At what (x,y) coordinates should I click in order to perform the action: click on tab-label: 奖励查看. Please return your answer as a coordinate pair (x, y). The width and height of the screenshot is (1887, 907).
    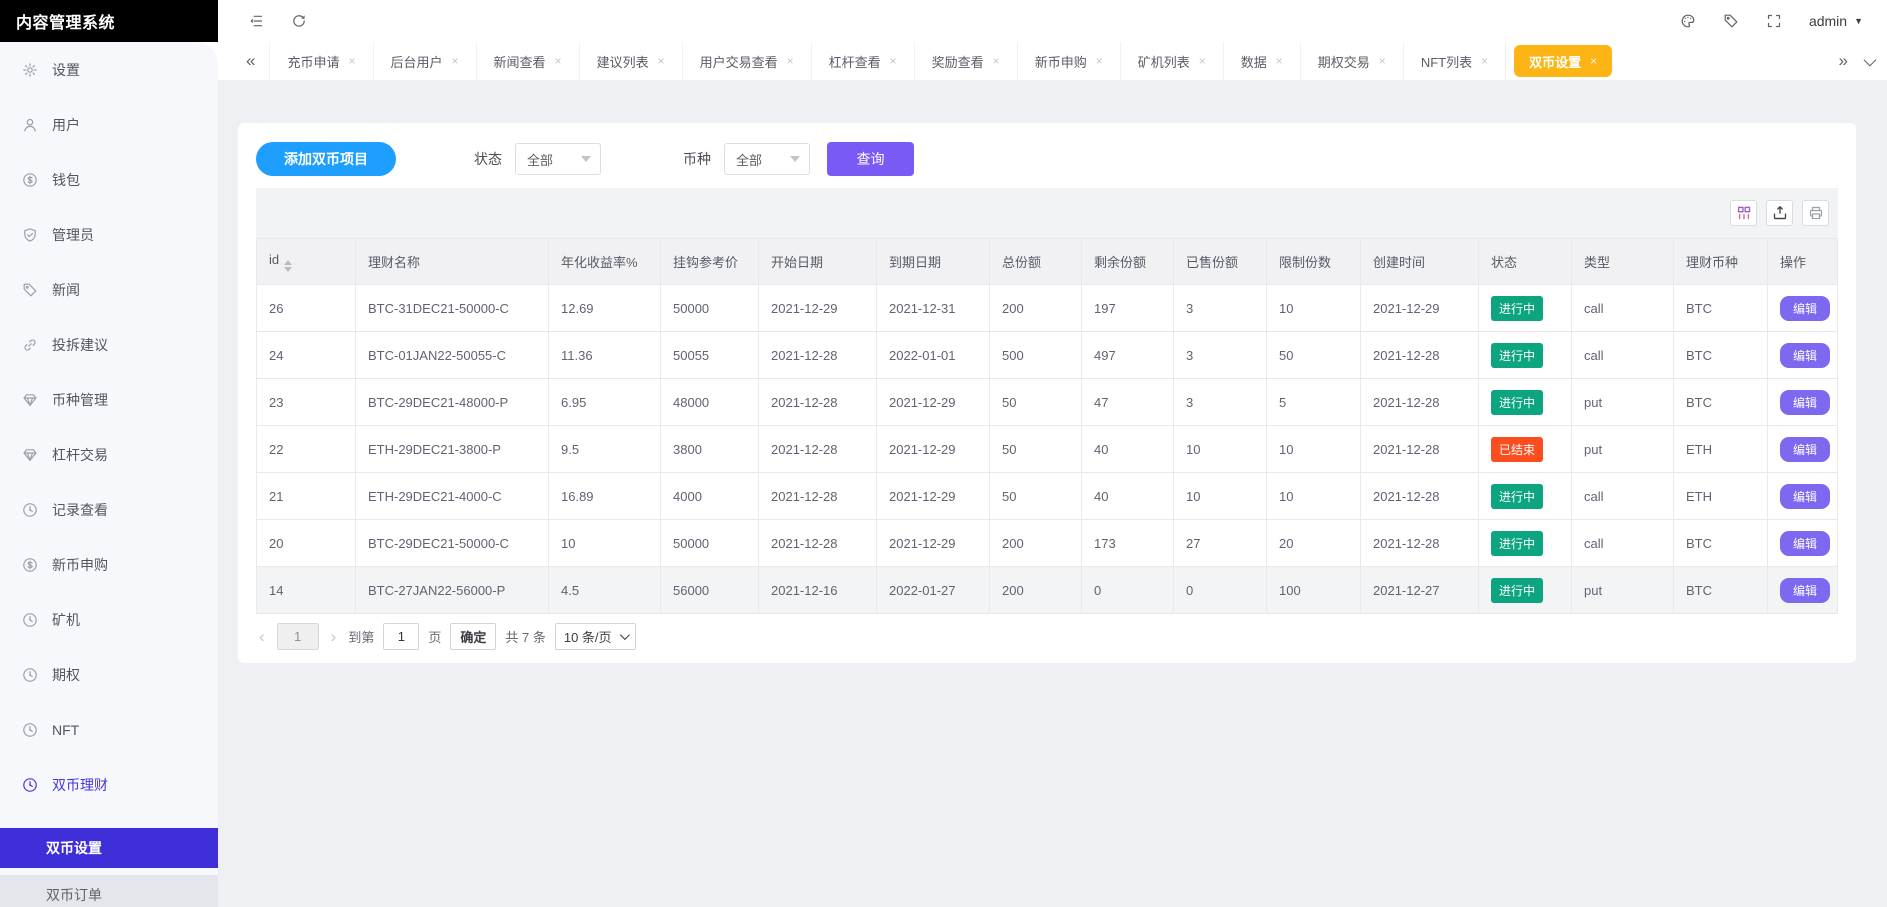
    Looking at the image, I should click on (957, 62).